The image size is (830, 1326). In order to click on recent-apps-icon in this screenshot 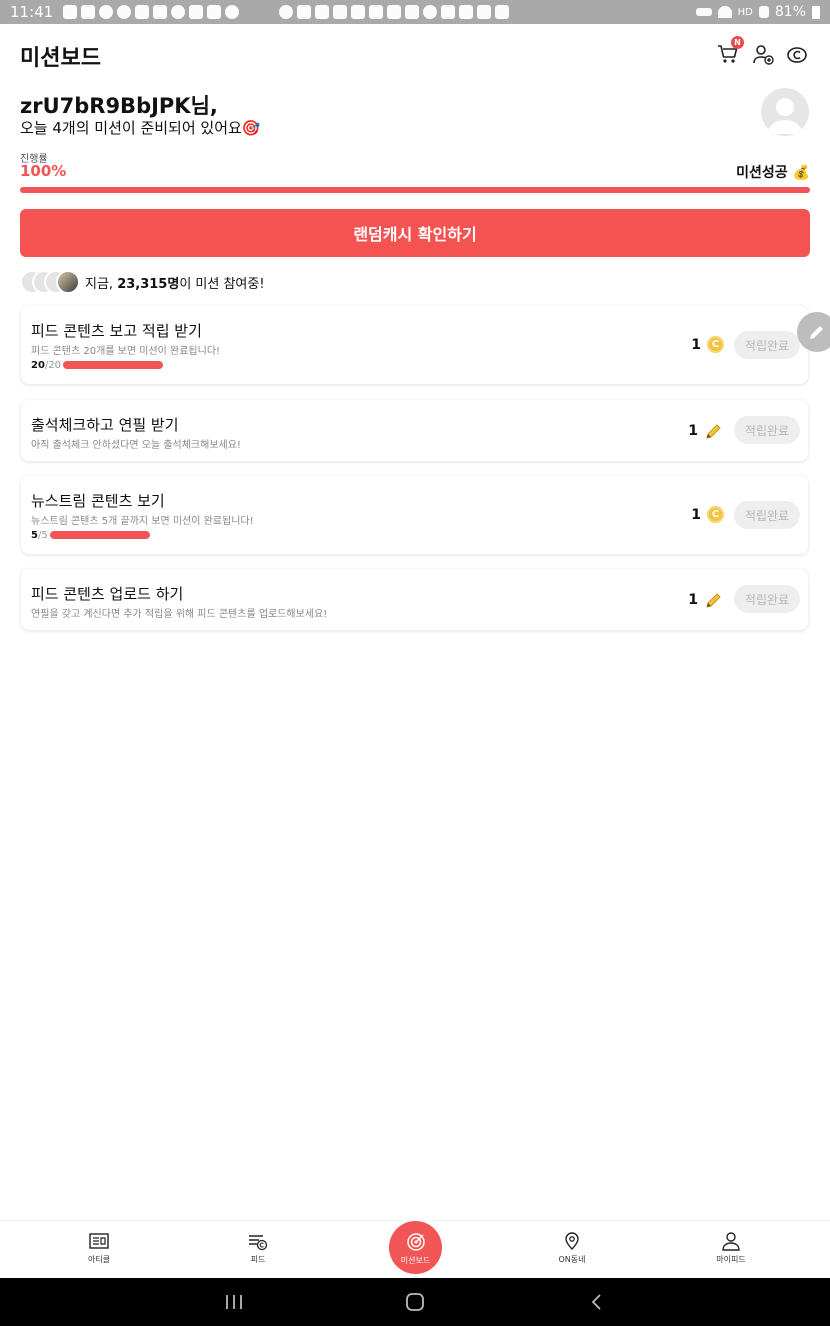, I will do `click(234, 1302)`.